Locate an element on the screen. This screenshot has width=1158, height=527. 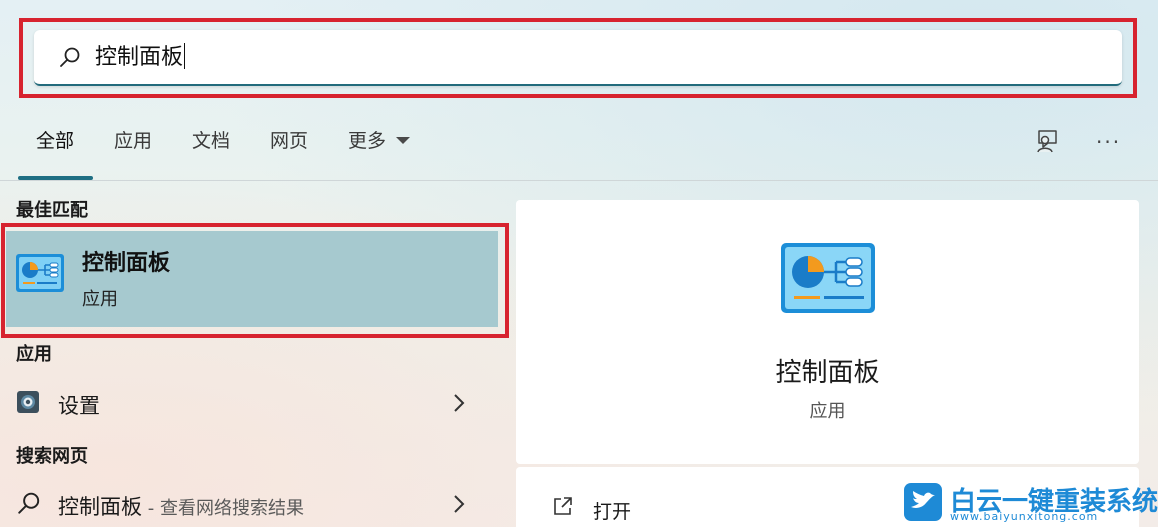
tab-more-label: 更多 is located at coordinates (367, 141).